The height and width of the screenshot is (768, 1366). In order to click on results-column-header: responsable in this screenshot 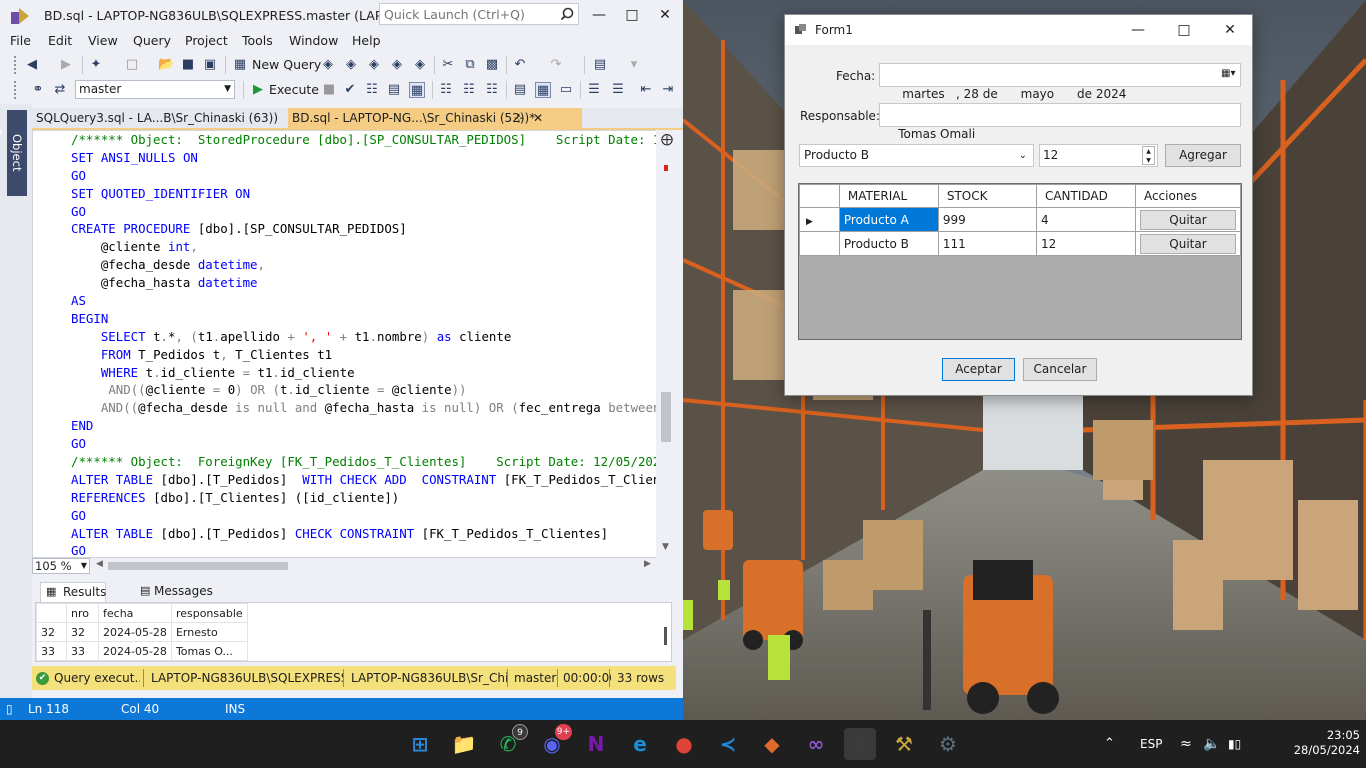, I will do `click(209, 613)`.